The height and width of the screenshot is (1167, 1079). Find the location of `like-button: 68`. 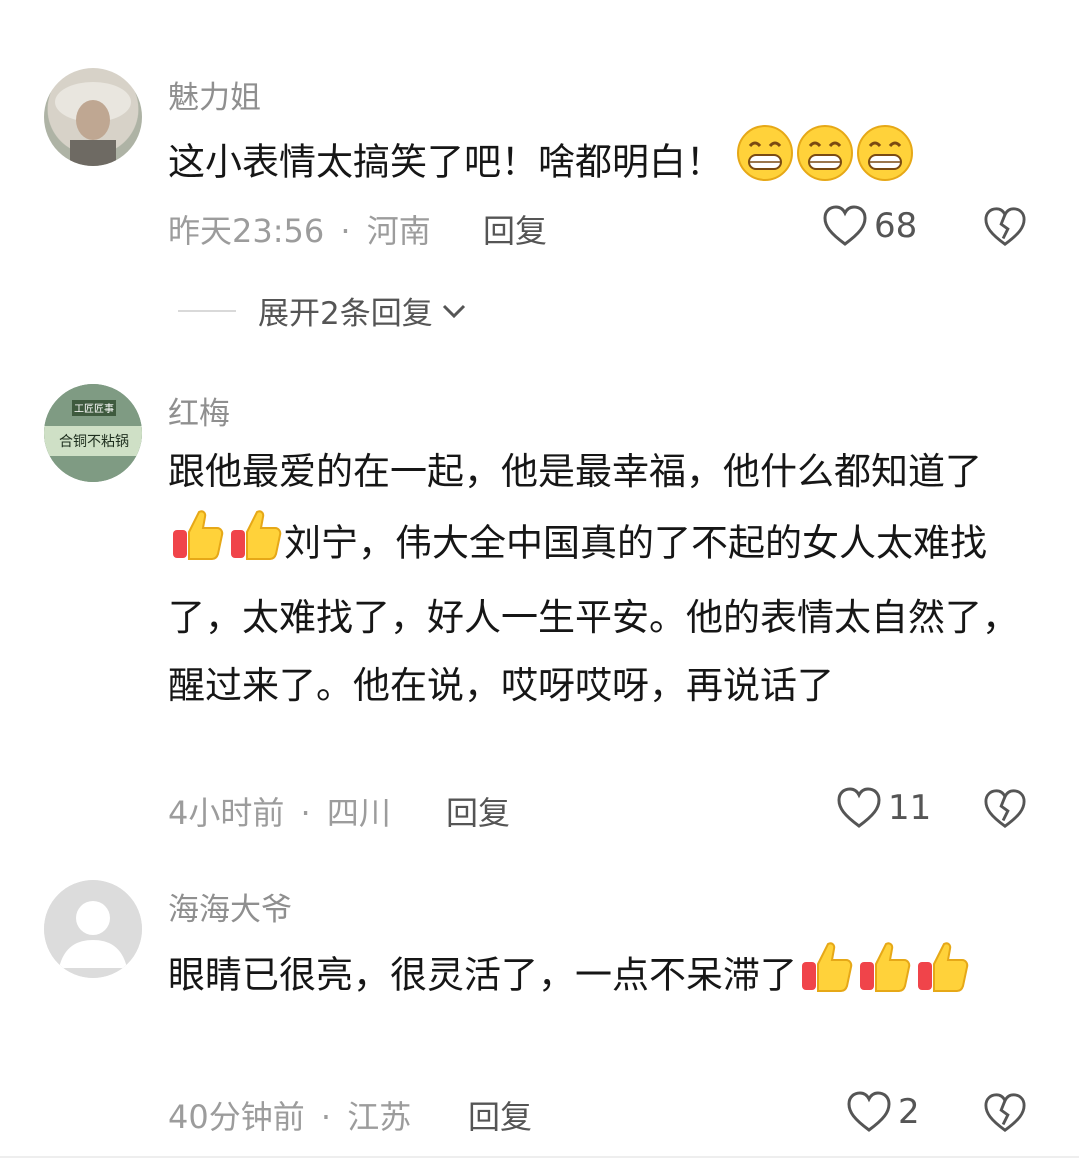

like-button: 68 is located at coordinates (869, 226).